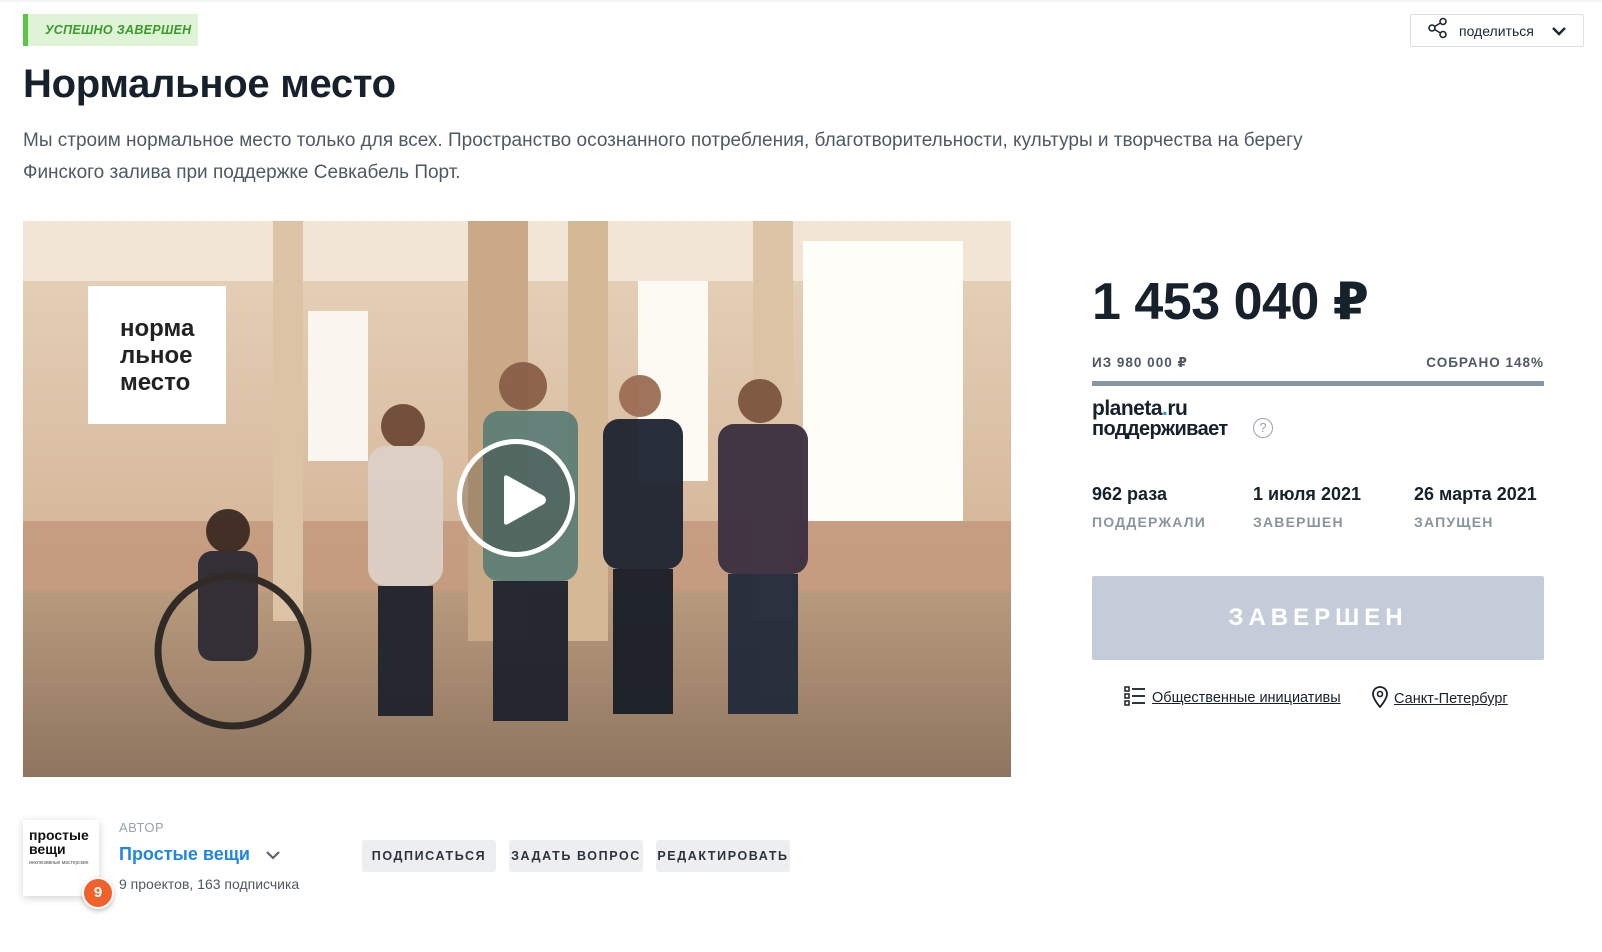 The width and height of the screenshot is (1602, 952). I want to click on stat-label: запущен, so click(1454, 522).